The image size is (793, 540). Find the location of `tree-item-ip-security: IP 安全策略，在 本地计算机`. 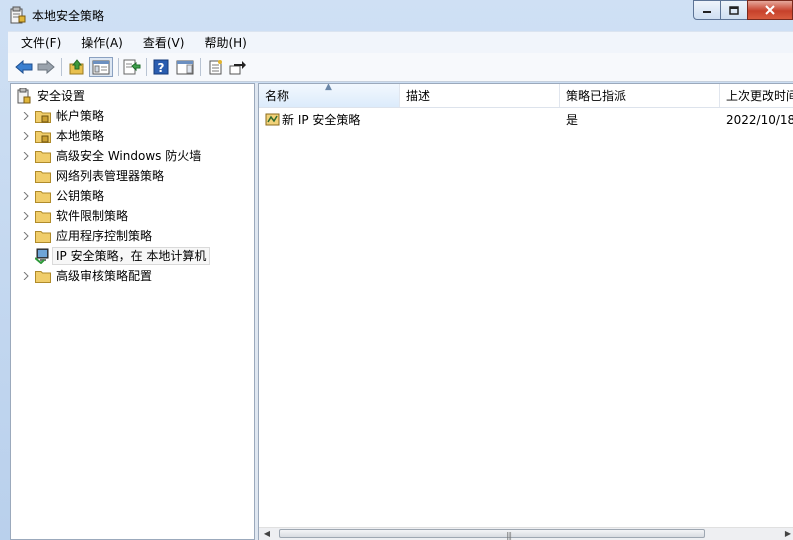

tree-item-ip-security: IP 安全策略，在 本地计算机 is located at coordinates (131, 256).